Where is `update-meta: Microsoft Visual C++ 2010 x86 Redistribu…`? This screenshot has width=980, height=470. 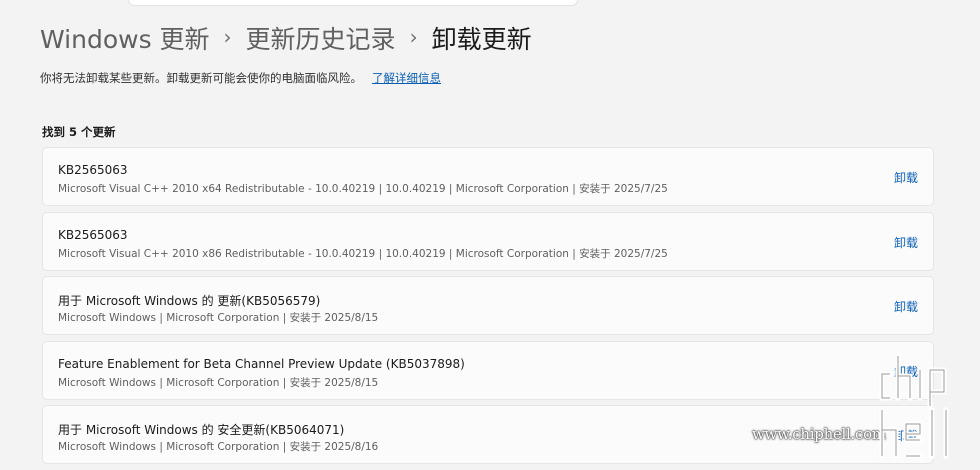
update-meta: Microsoft Visual C++ 2010 x86 Redistribu… is located at coordinates (363, 253).